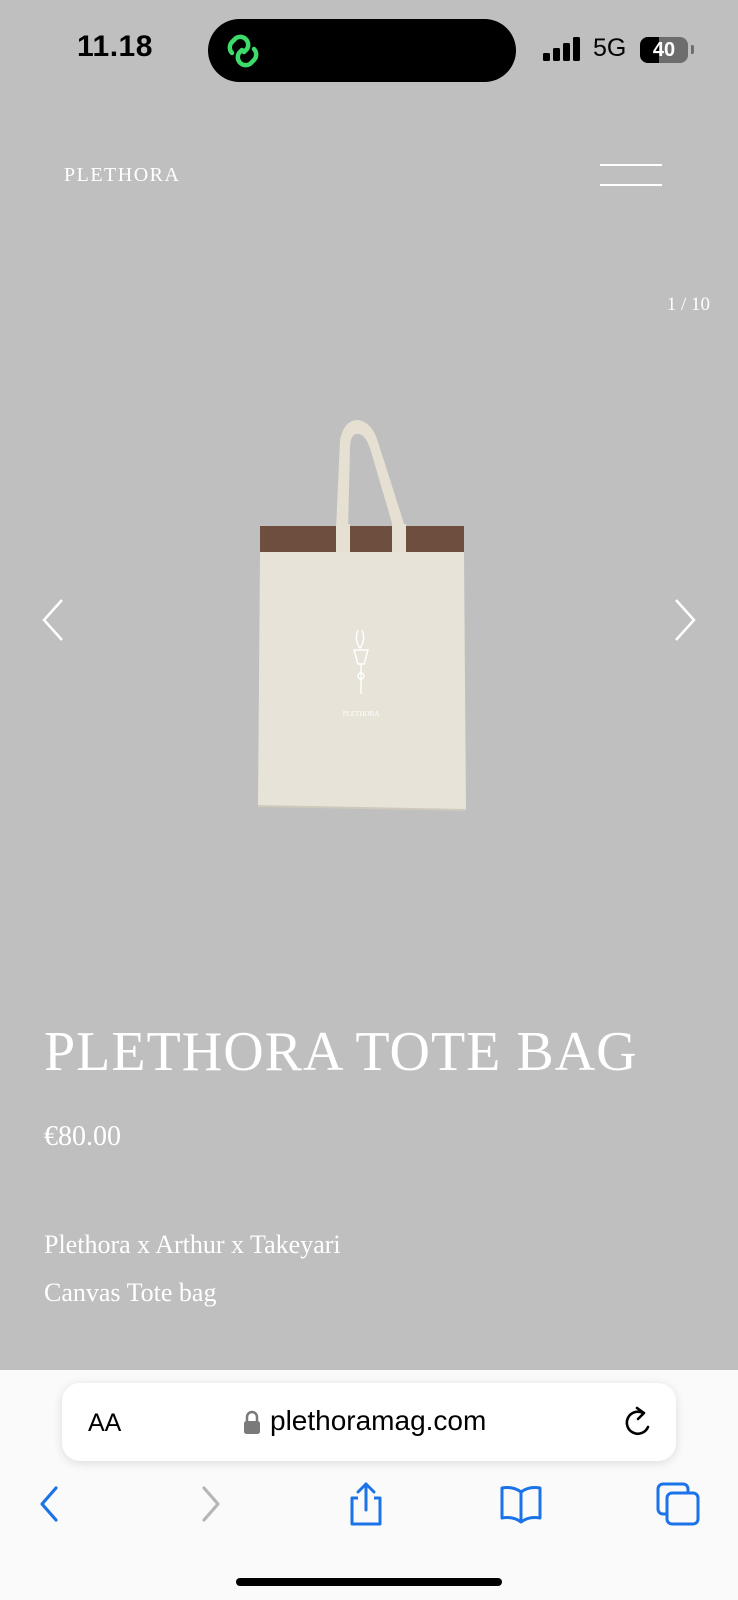  What do you see at coordinates (361, 714) in the screenshot?
I see `bag-logo-text: PLETHORA` at bounding box center [361, 714].